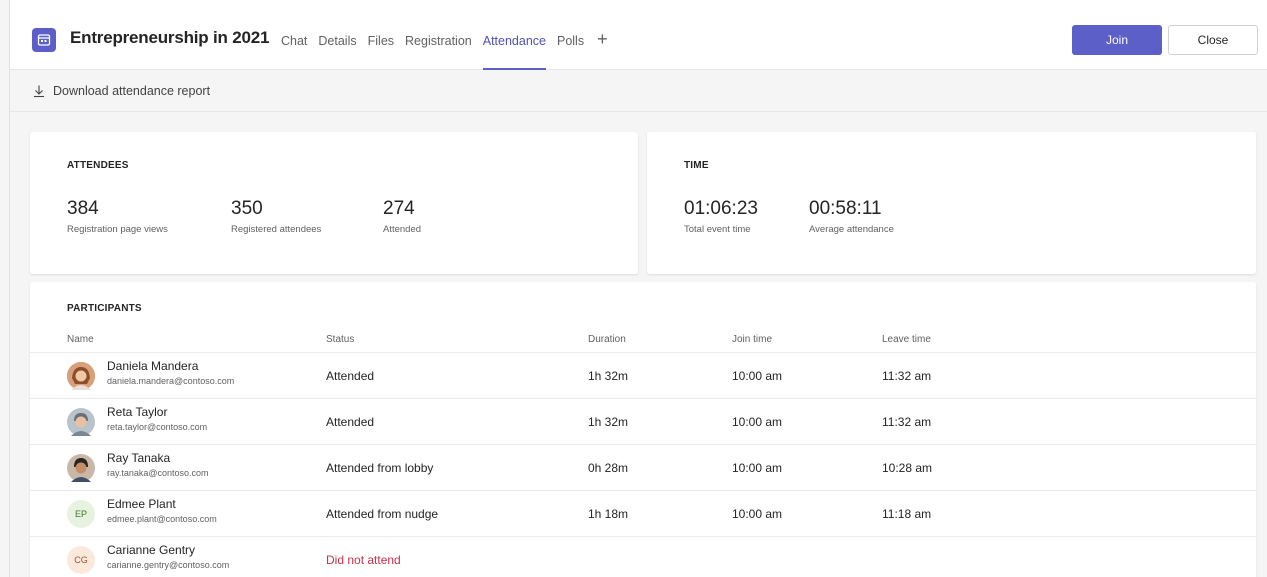 The image size is (1267, 577). What do you see at coordinates (752, 339) in the screenshot?
I see `column-header-join-time: Join time` at bounding box center [752, 339].